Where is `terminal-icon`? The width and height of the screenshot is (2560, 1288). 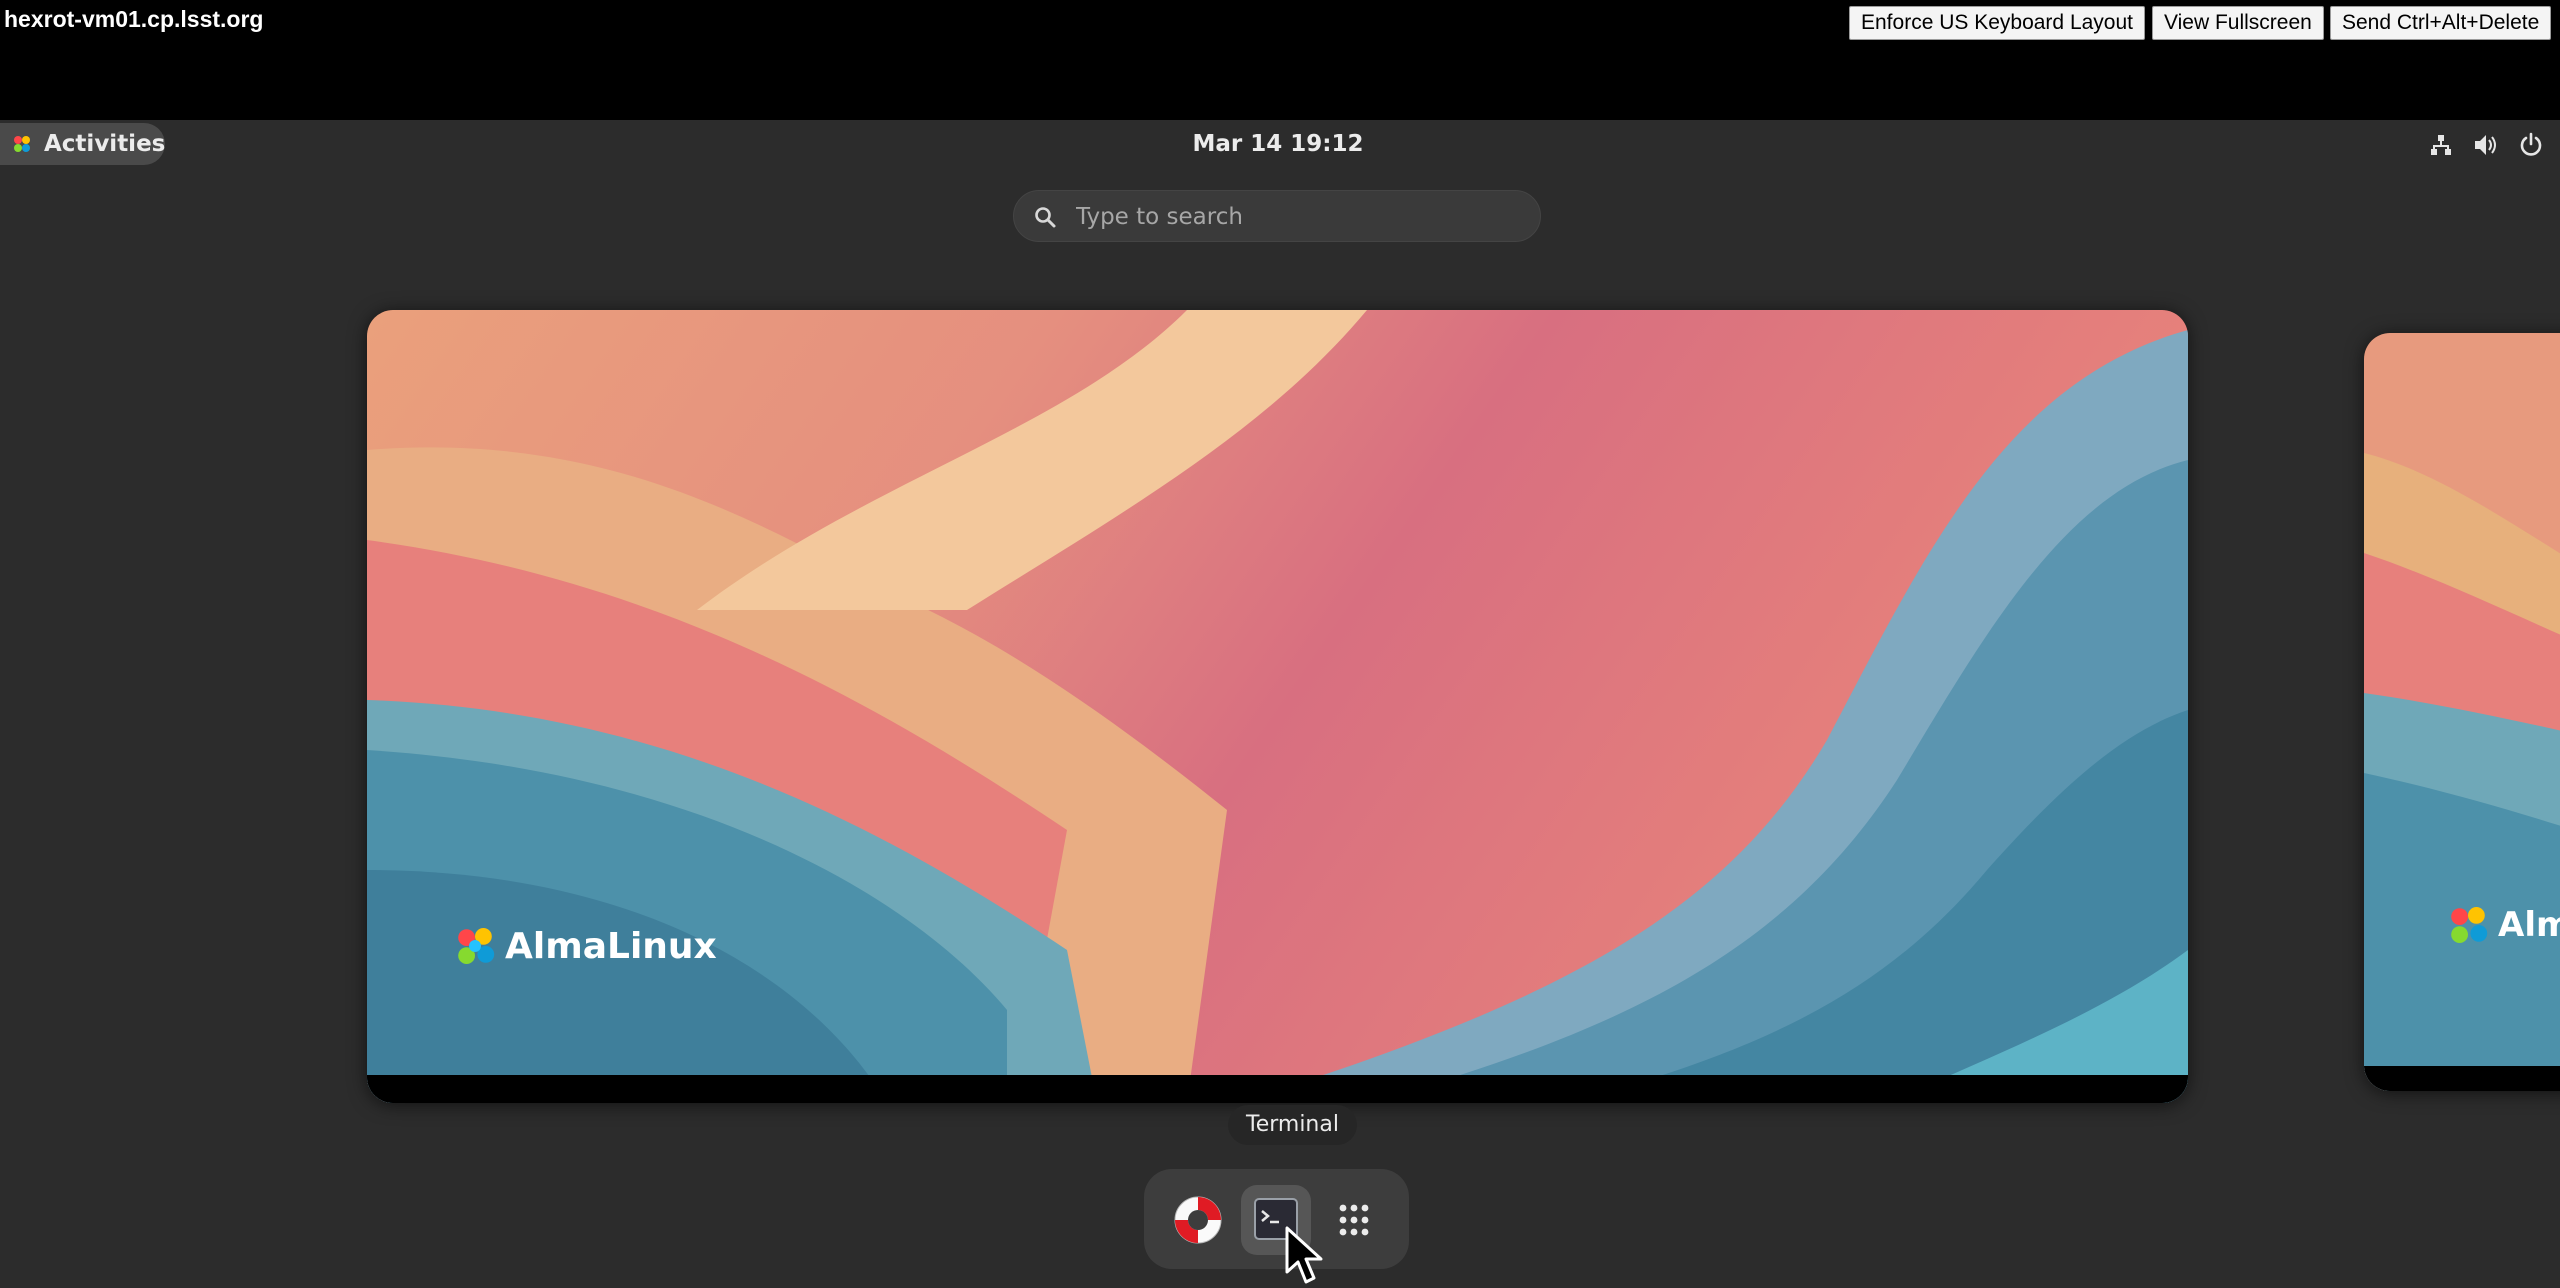 terminal-icon is located at coordinates (1276, 1219).